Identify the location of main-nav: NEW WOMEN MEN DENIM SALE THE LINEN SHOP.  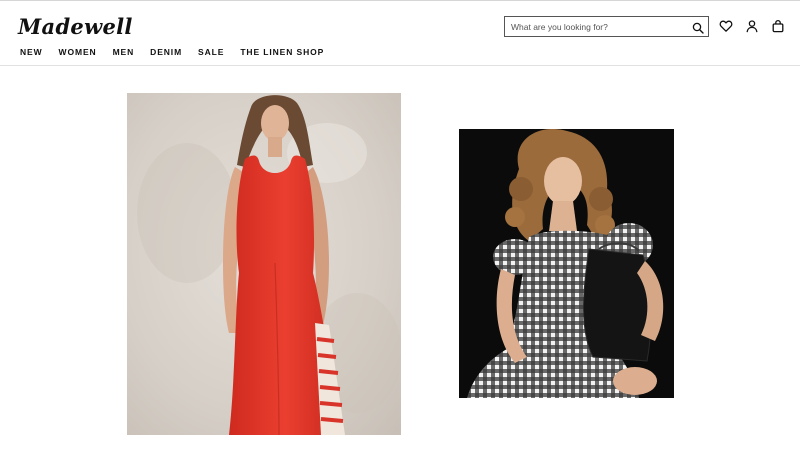
(180, 52).